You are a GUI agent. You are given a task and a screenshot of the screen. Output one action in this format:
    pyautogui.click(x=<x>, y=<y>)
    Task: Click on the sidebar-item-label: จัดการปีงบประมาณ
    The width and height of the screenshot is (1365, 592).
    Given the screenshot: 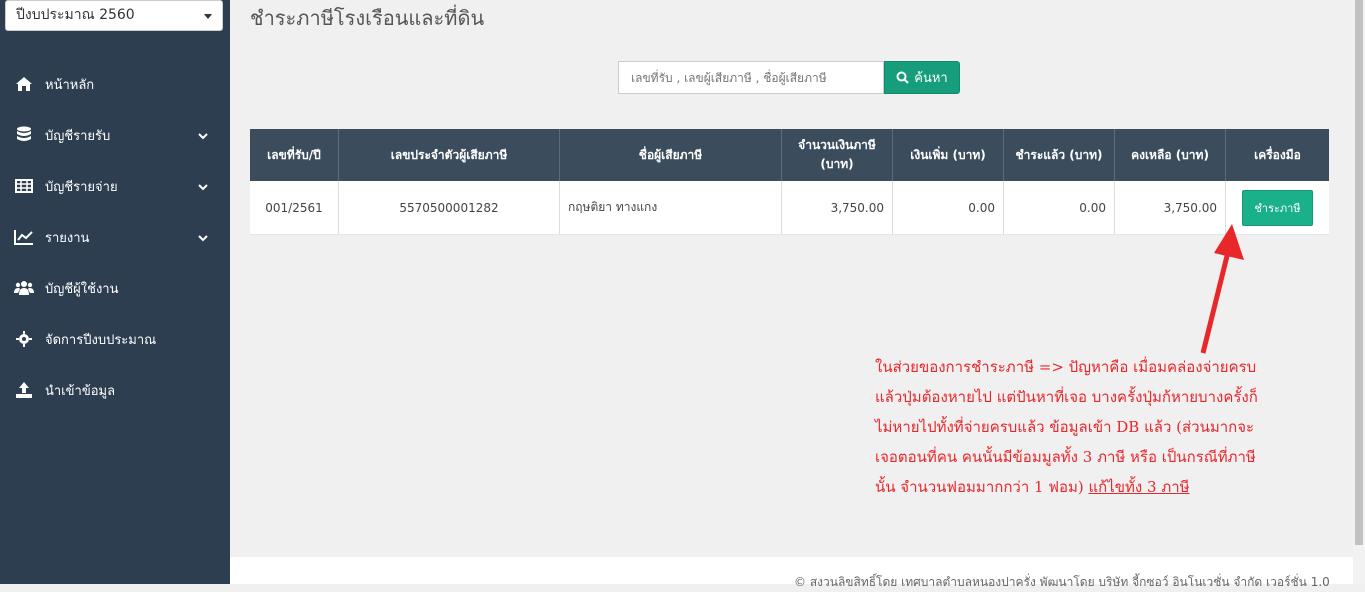 What is the action you would take?
    pyautogui.click(x=101, y=340)
    